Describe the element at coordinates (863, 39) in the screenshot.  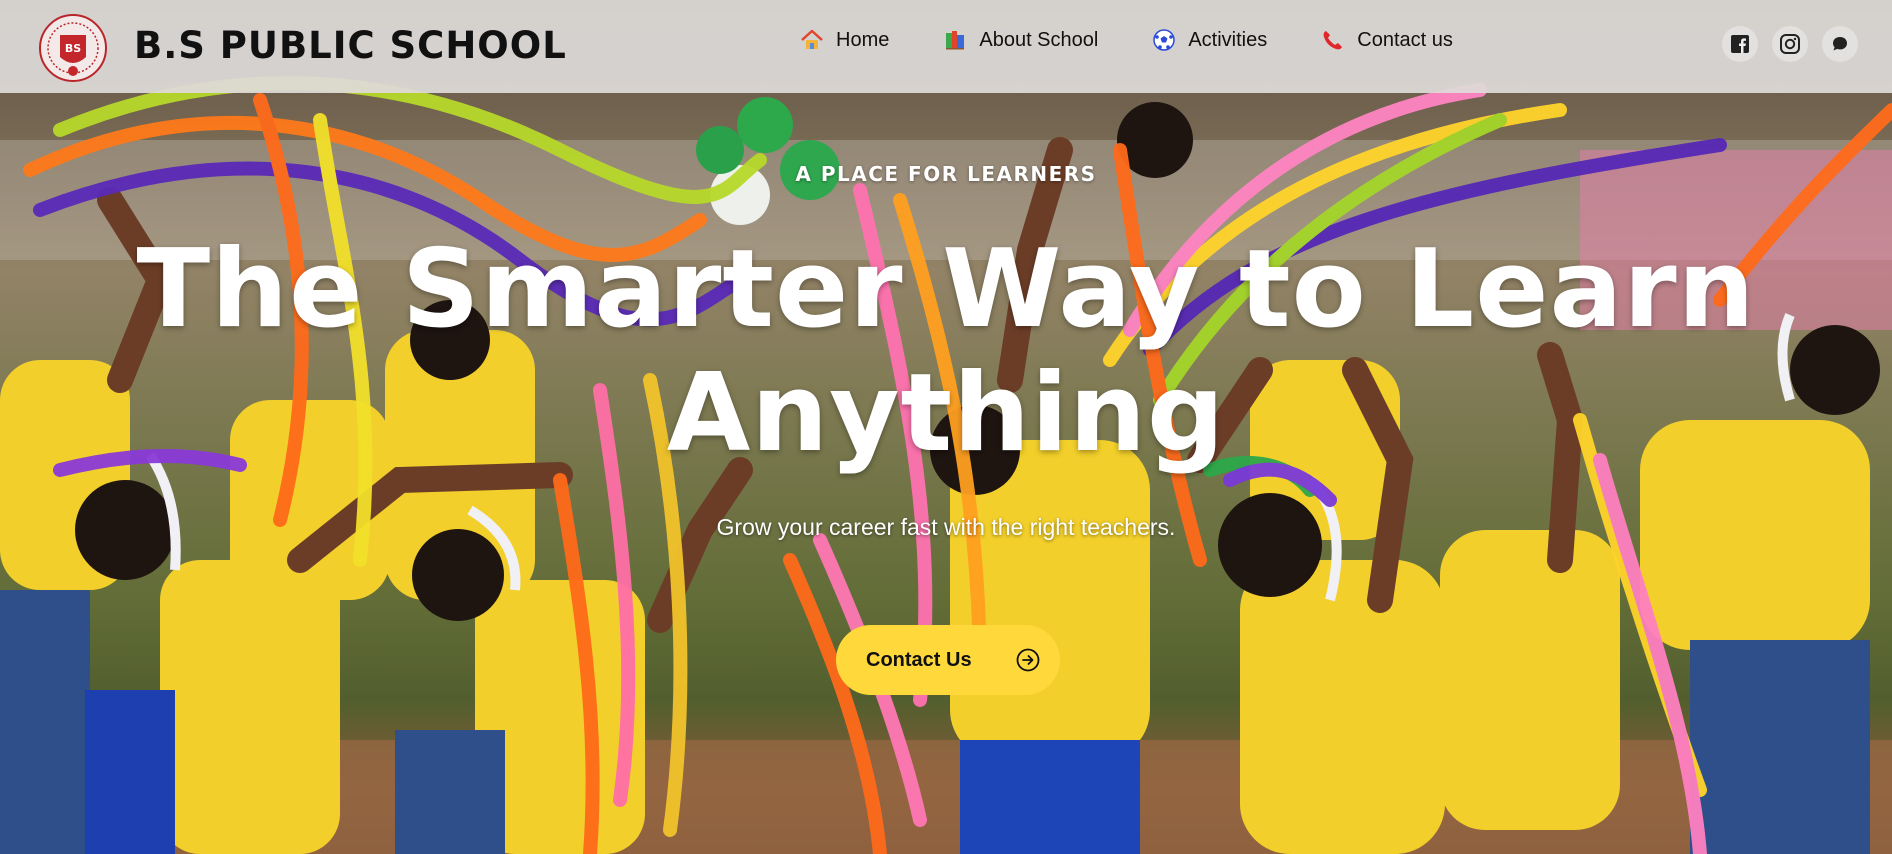
I see `nav-home-label: Home` at that location.